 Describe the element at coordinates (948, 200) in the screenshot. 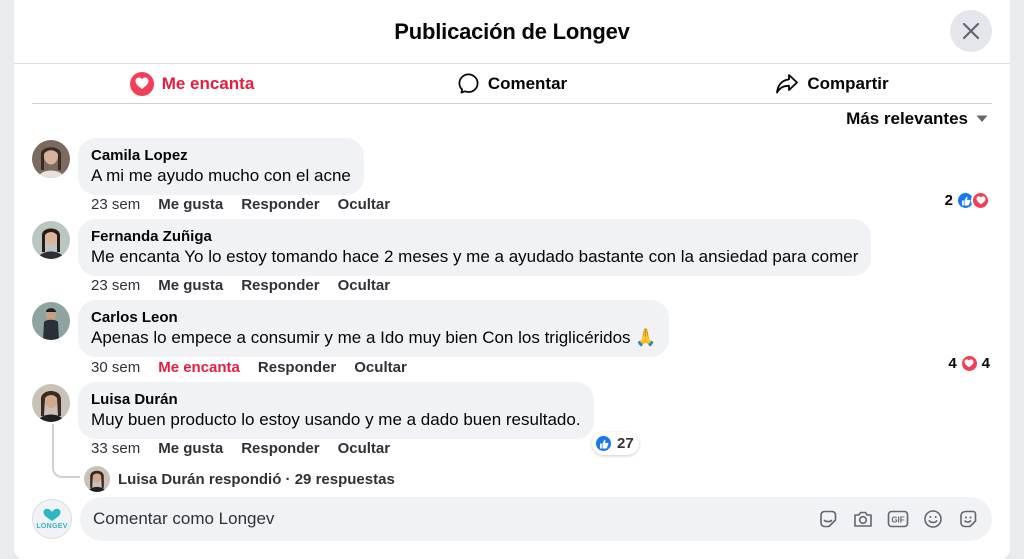

I see `reaction-count: 2` at that location.